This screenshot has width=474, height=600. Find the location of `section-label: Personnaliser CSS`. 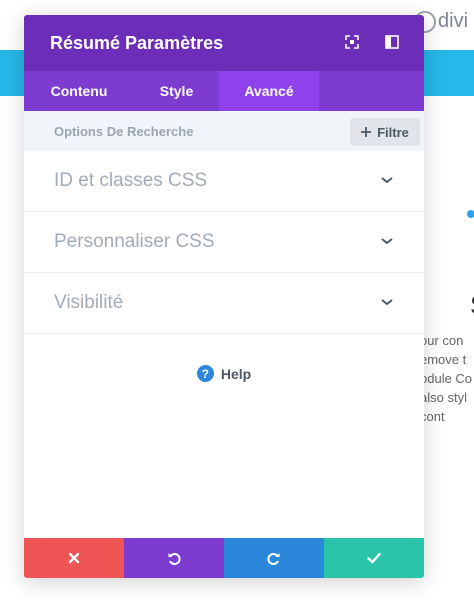

section-label: Personnaliser CSS is located at coordinates (134, 241).